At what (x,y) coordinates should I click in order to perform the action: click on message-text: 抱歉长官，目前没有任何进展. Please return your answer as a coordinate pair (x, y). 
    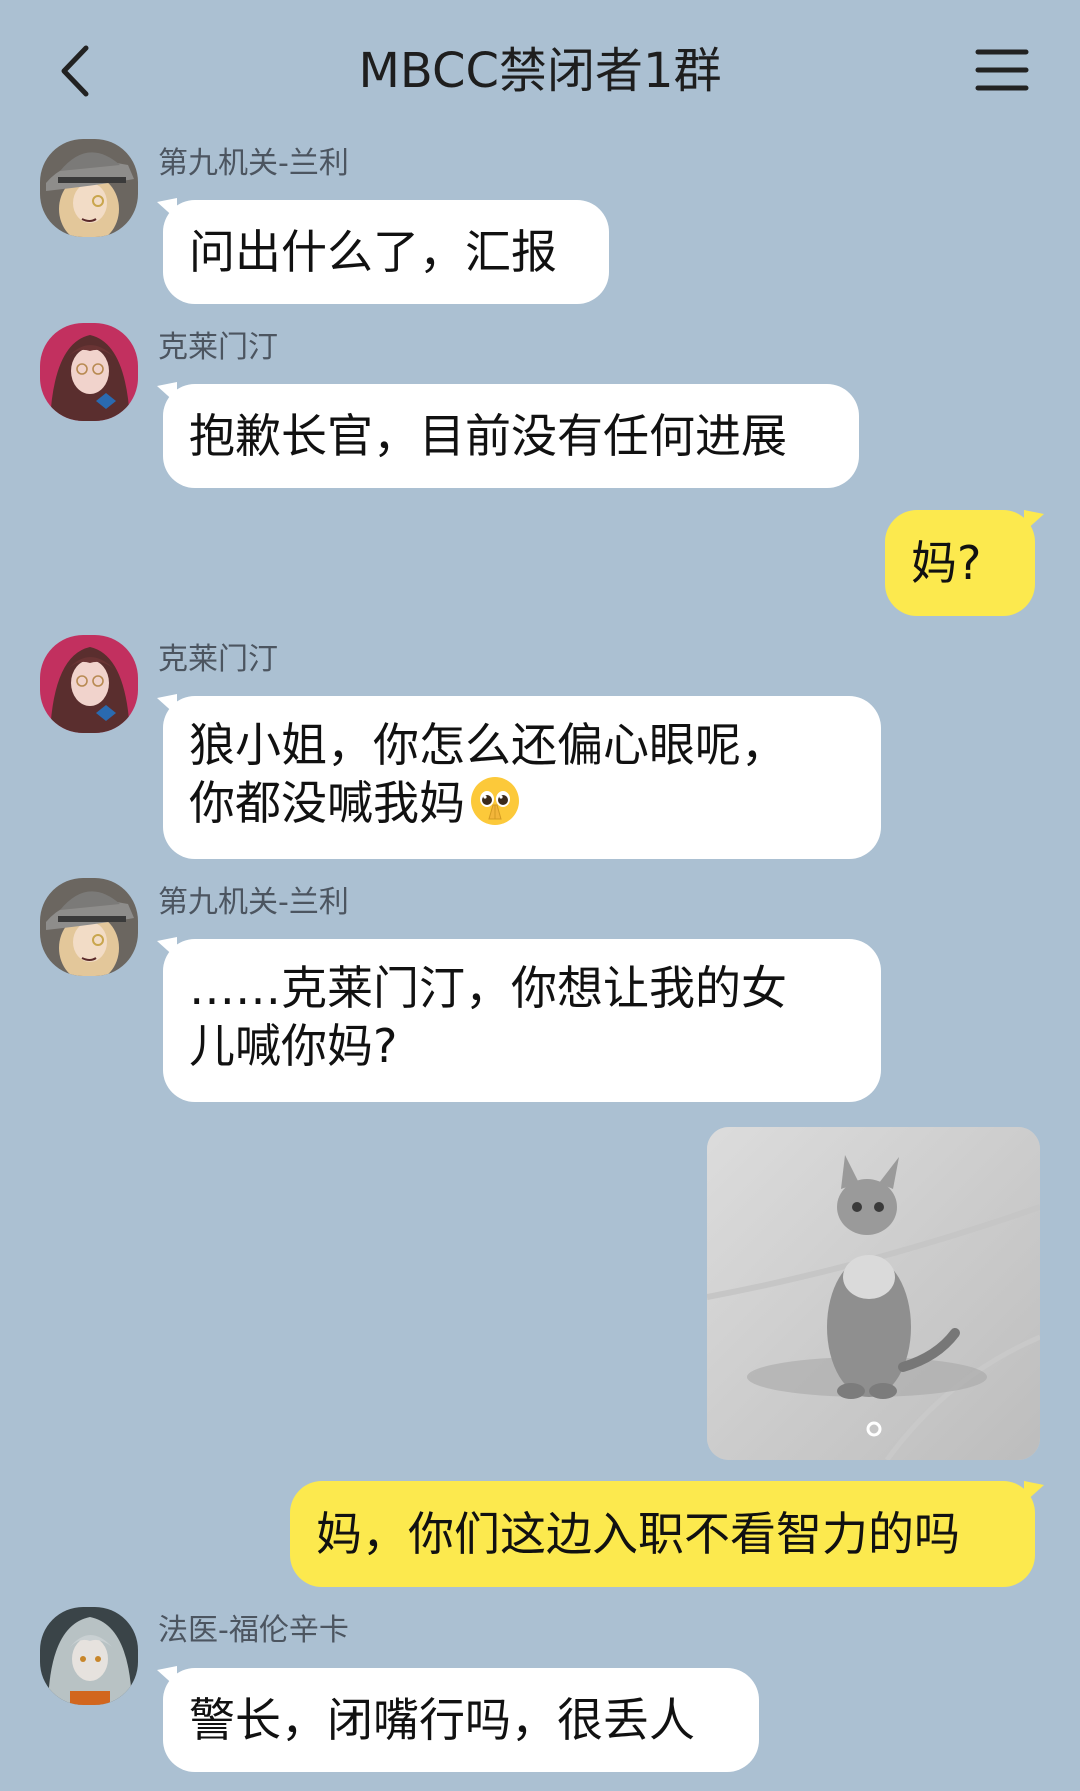
    Looking at the image, I should click on (488, 436).